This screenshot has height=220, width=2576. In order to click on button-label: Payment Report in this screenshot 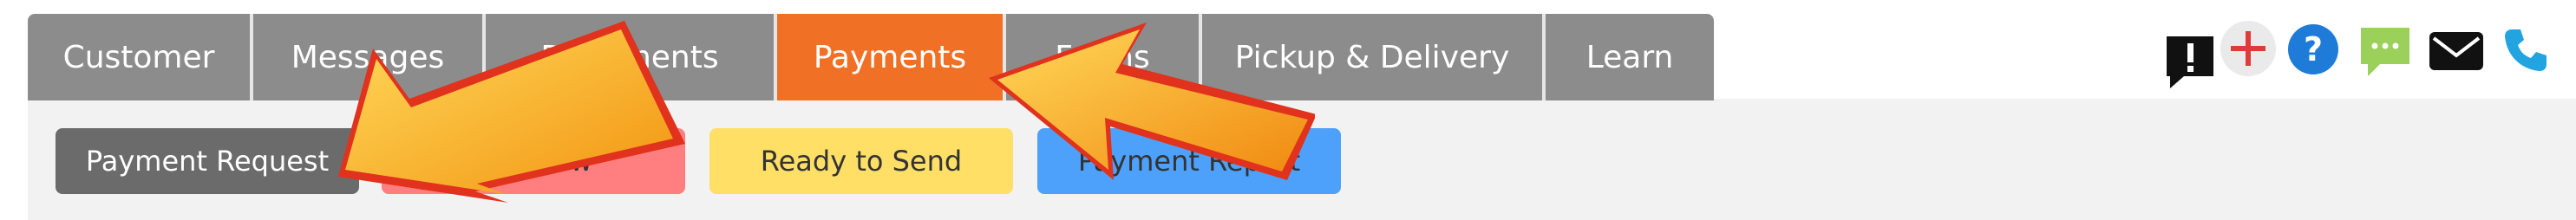, I will do `click(1189, 161)`.